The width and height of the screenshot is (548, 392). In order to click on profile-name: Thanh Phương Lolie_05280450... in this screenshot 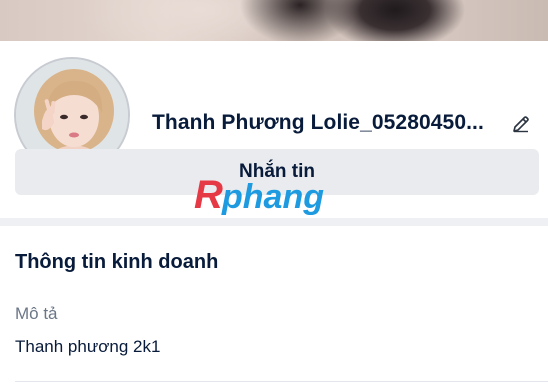, I will do `click(318, 122)`.